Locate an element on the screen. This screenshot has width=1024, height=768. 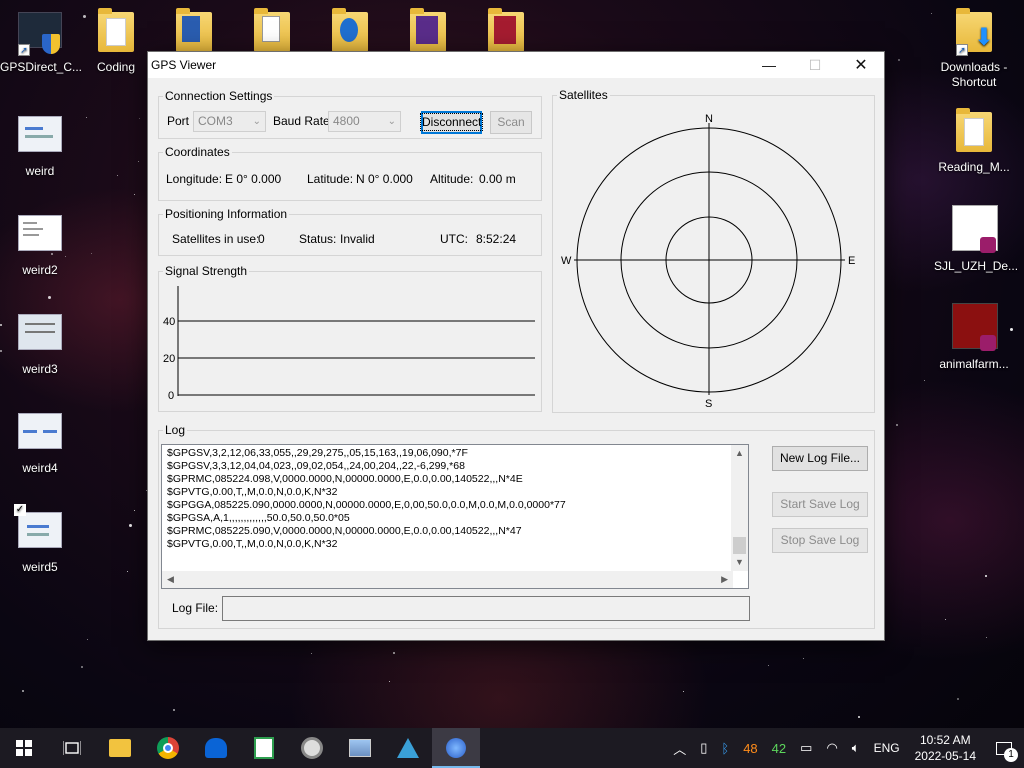
baud-rate-label: Baud Rate is located at coordinates (301, 121).